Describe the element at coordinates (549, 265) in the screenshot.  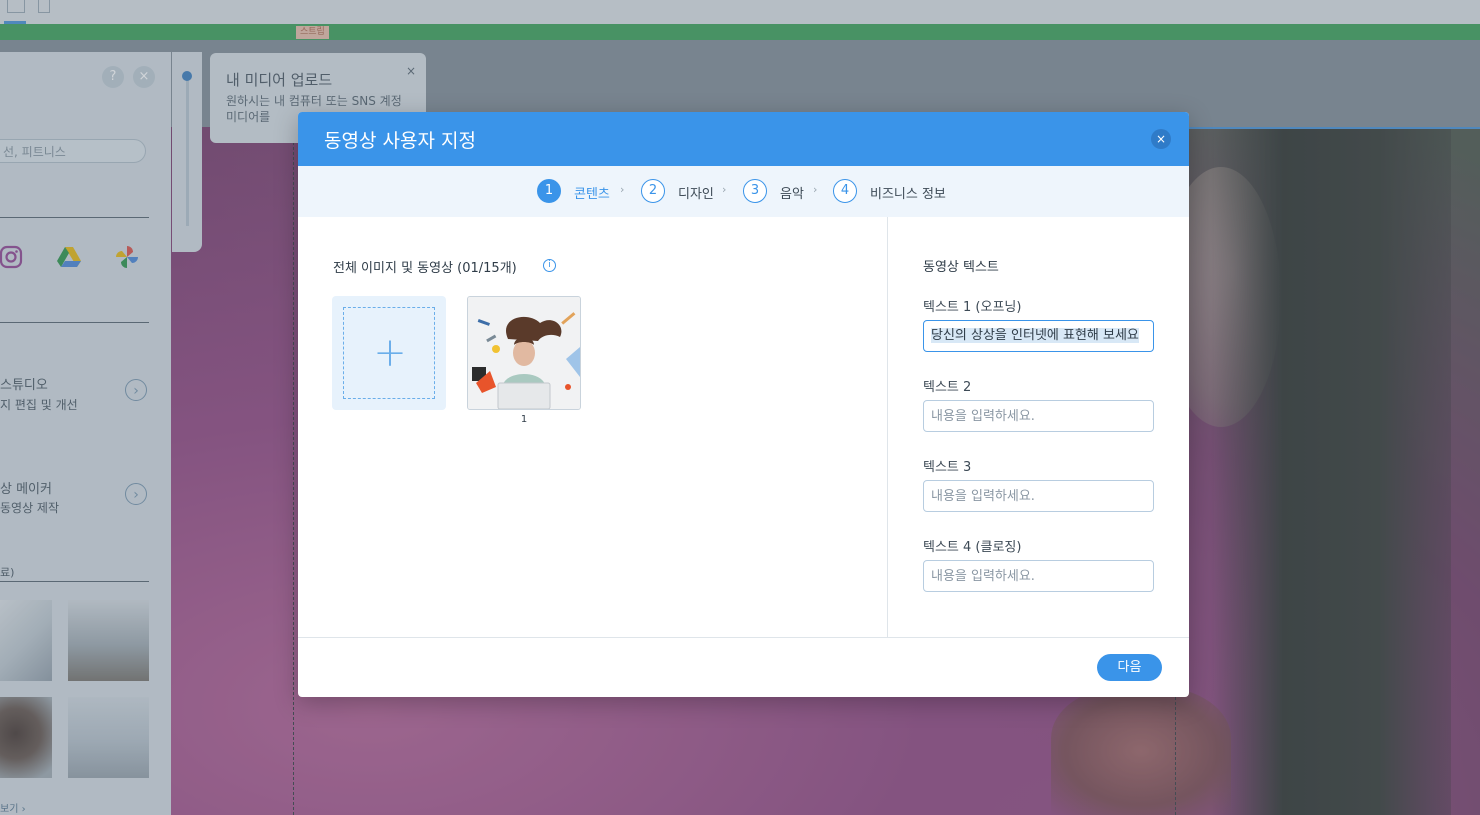
I see `info-icon: i` at that location.